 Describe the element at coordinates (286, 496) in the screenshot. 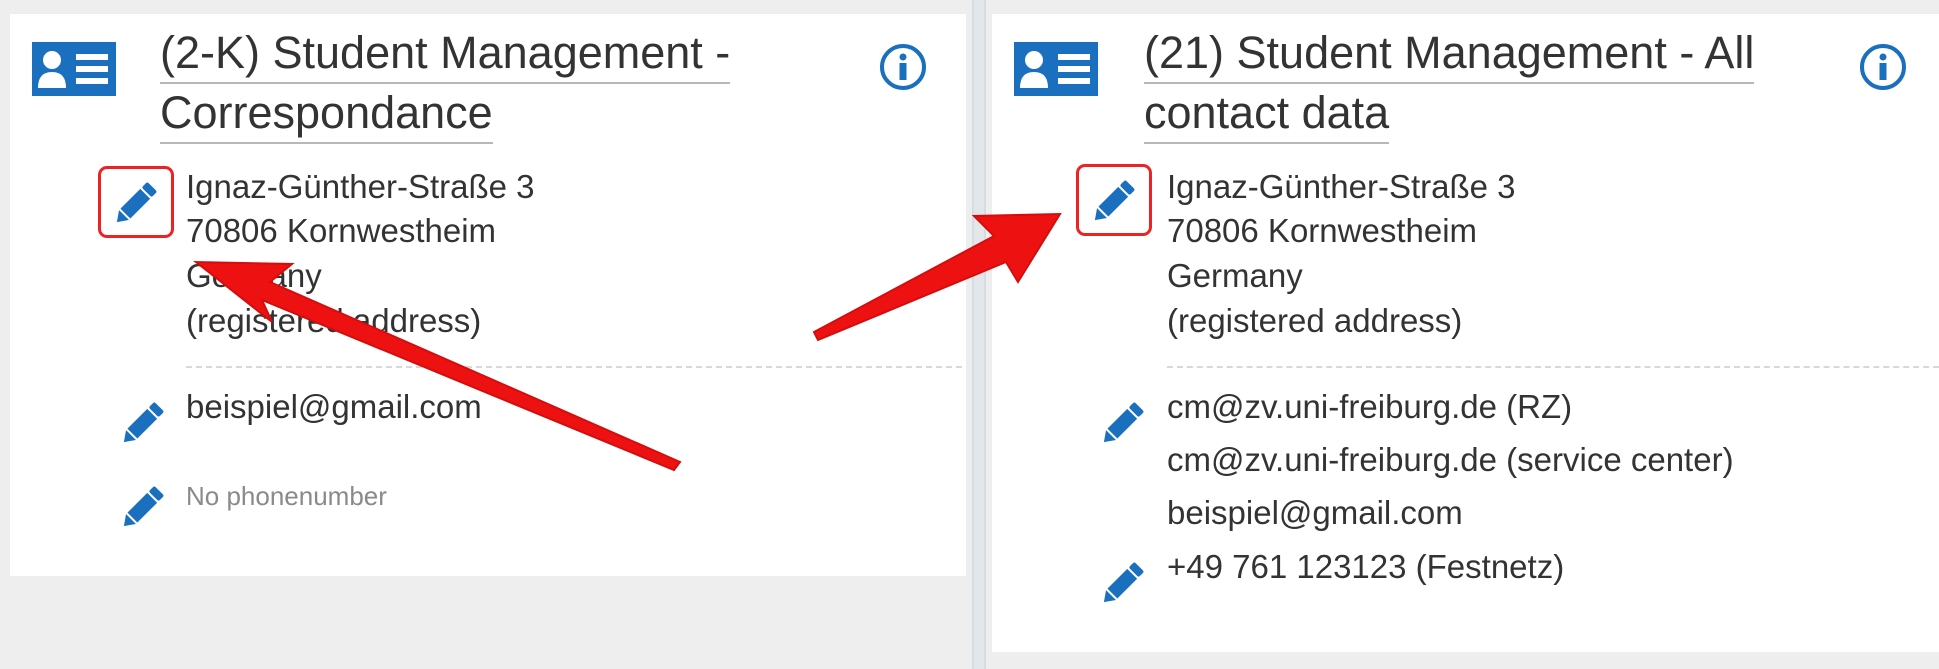

I see `phone-number: No phonenumber` at that location.